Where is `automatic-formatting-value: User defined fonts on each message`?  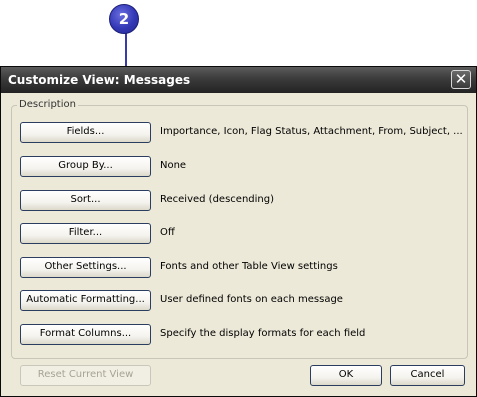 automatic-formatting-value: User defined fonts on each message is located at coordinates (251, 299).